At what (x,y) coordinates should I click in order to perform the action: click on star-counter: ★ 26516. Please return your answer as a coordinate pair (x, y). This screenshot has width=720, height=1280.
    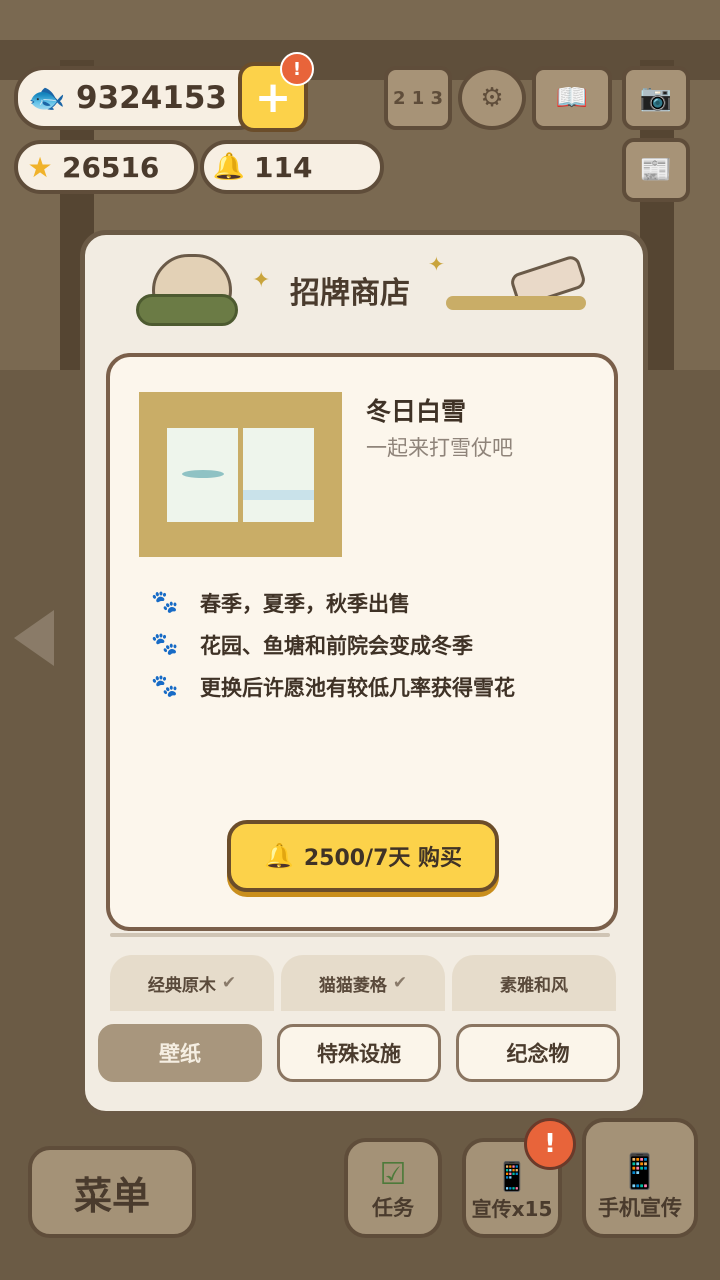
    Looking at the image, I should click on (106, 167).